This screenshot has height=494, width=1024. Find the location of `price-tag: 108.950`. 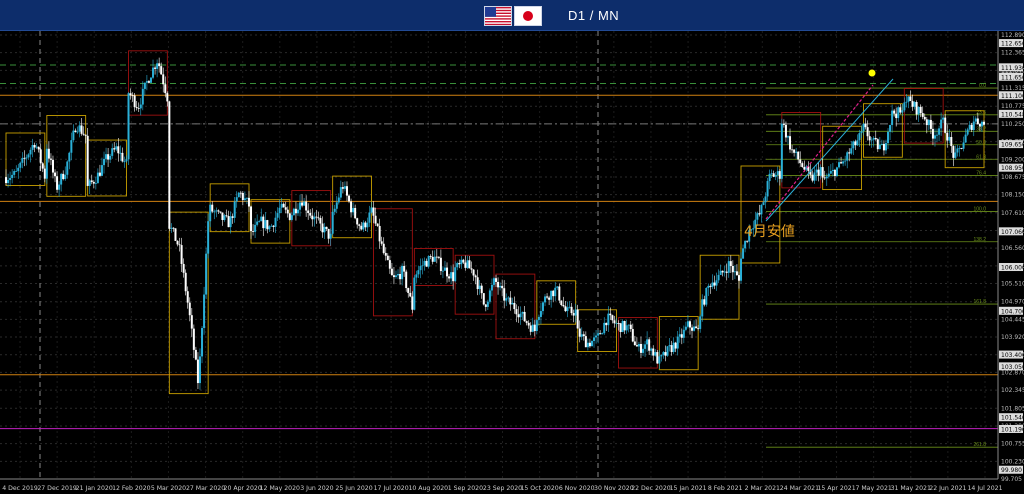

price-tag: 108.950 is located at coordinates (1011, 167).